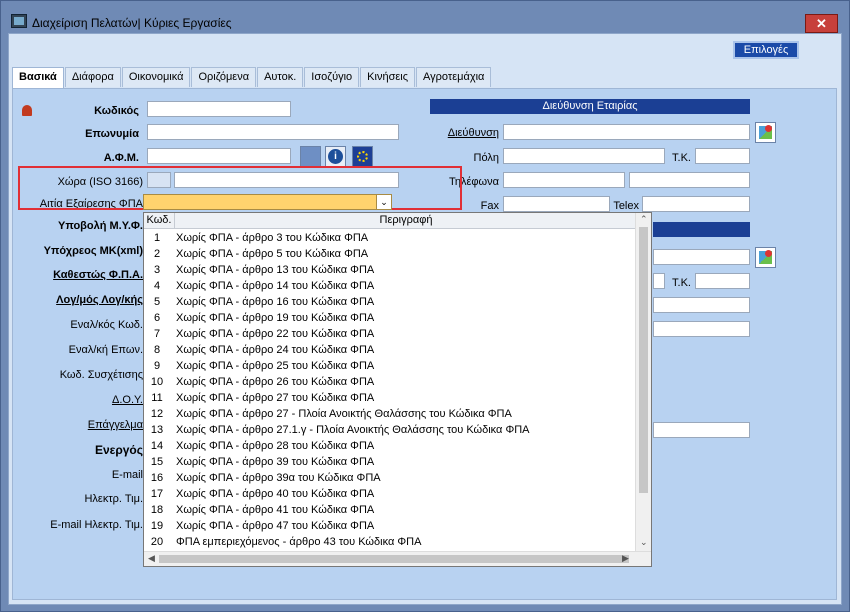 This screenshot has height=612, width=850. Describe the element at coordinates (390, 270) in the screenshot. I see `list-item: 3 Χωρίς ΦΠΑ - άρθρο 13 του Κώδικα ΦΠΑ` at that location.